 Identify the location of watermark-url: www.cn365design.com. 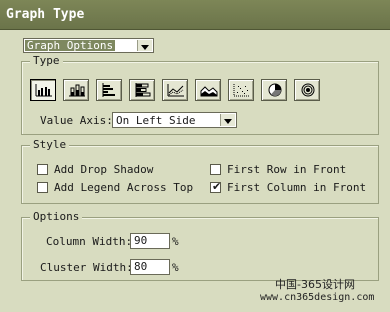
(317, 297).